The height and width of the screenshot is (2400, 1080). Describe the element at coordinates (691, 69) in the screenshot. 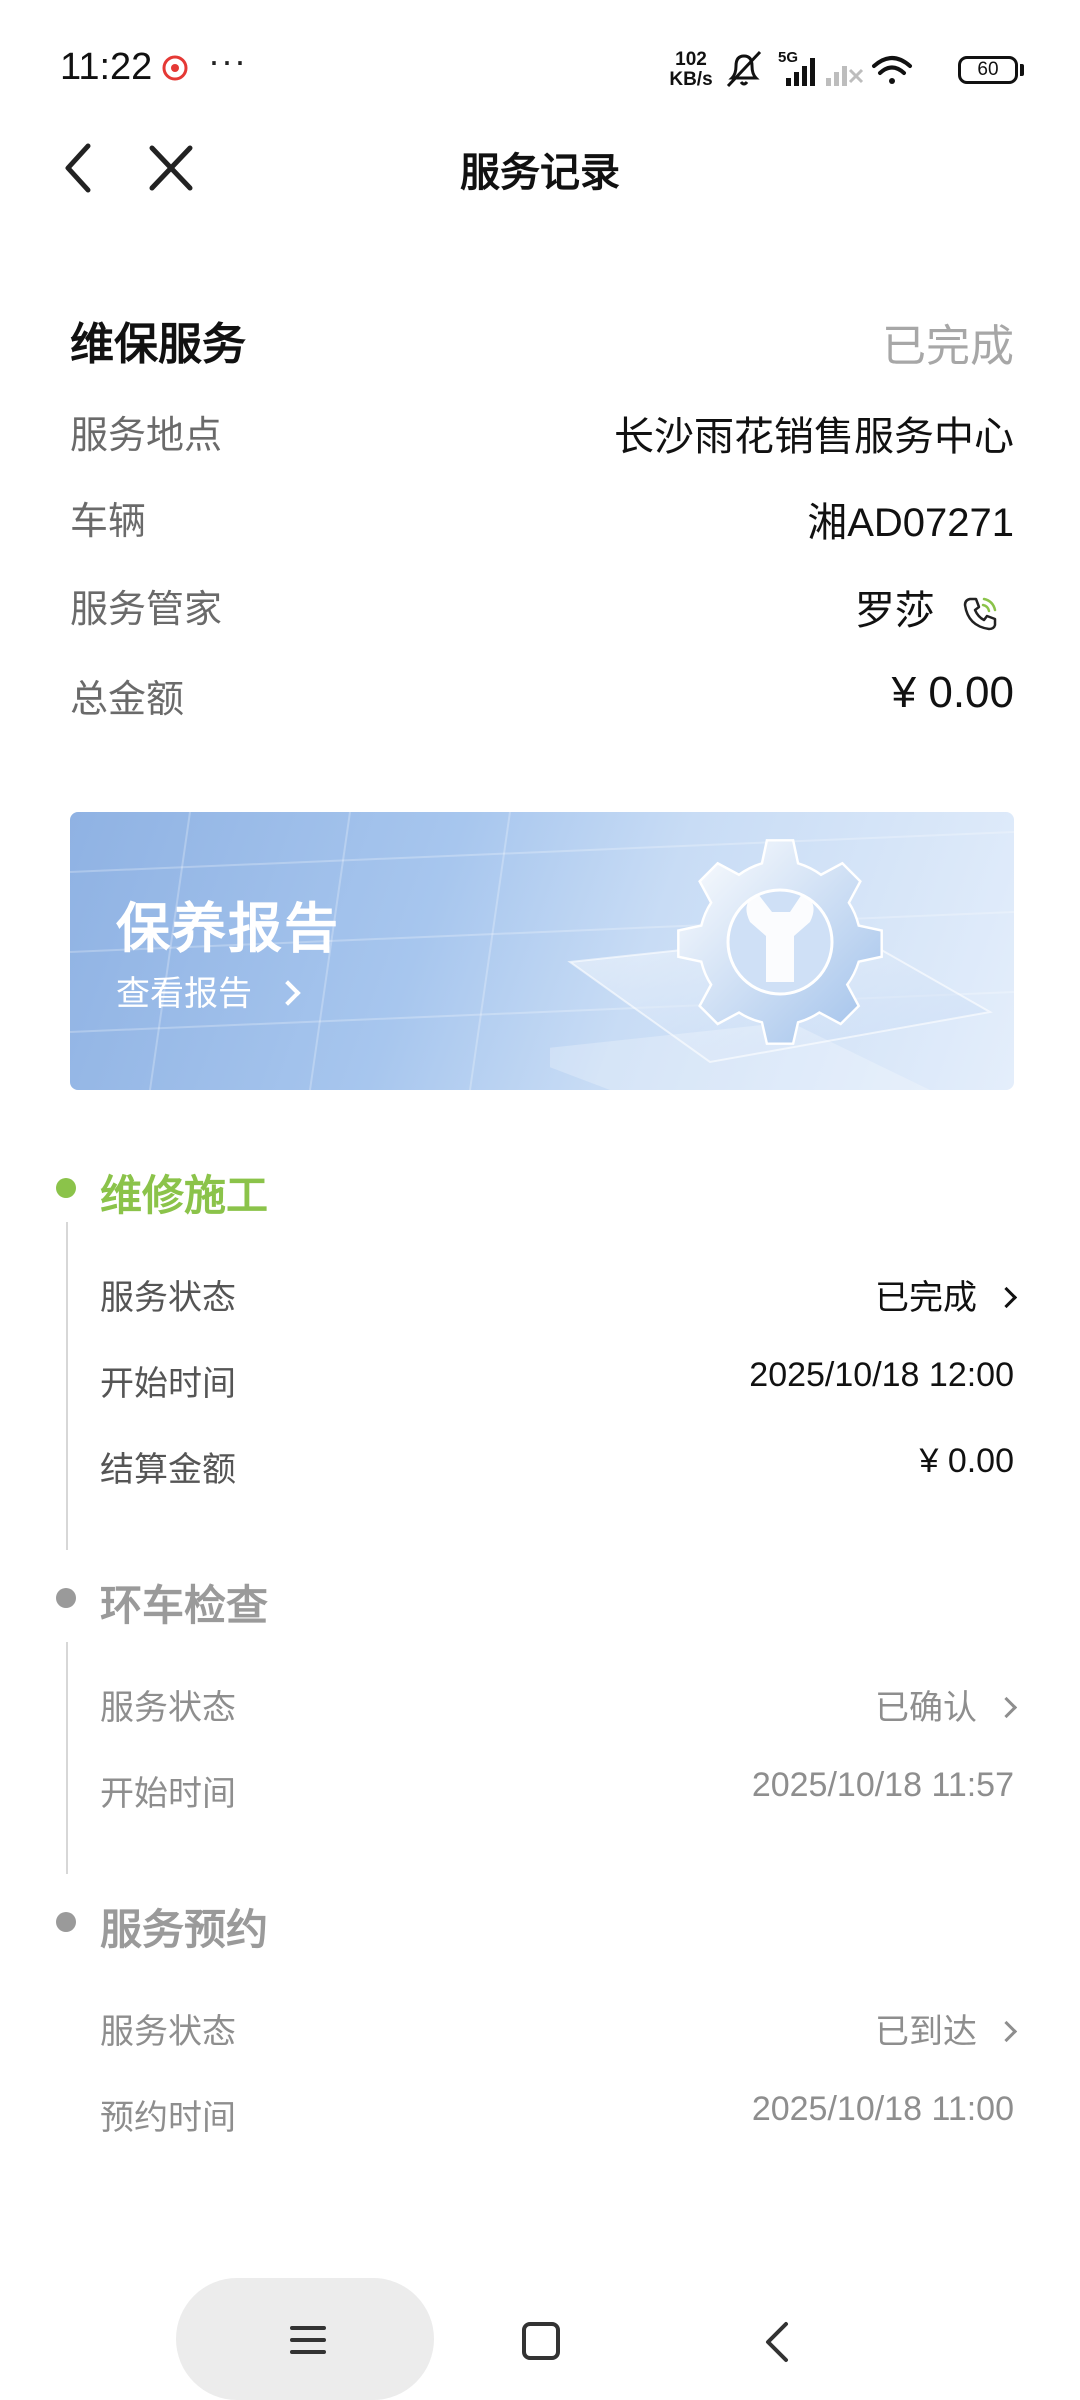

I see `net-speed: 102 KB/s` at that location.